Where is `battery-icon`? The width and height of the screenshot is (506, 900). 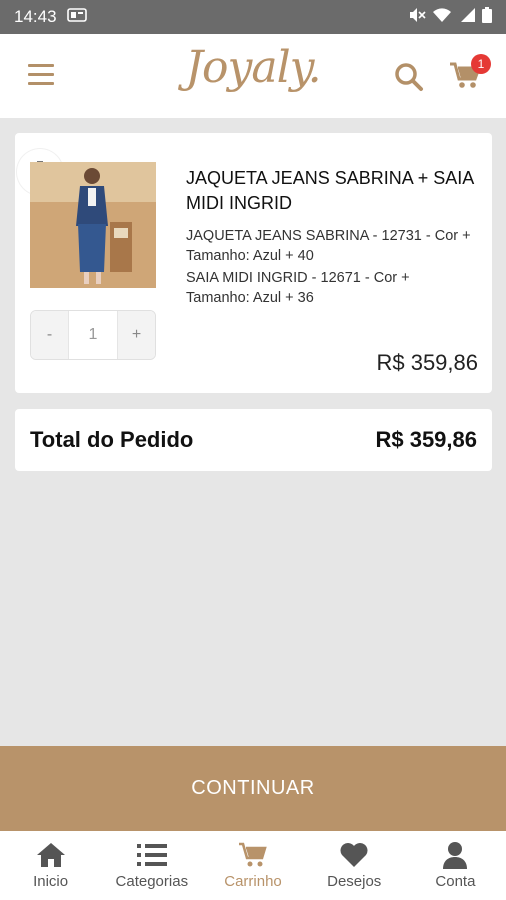 battery-icon is located at coordinates (487, 17).